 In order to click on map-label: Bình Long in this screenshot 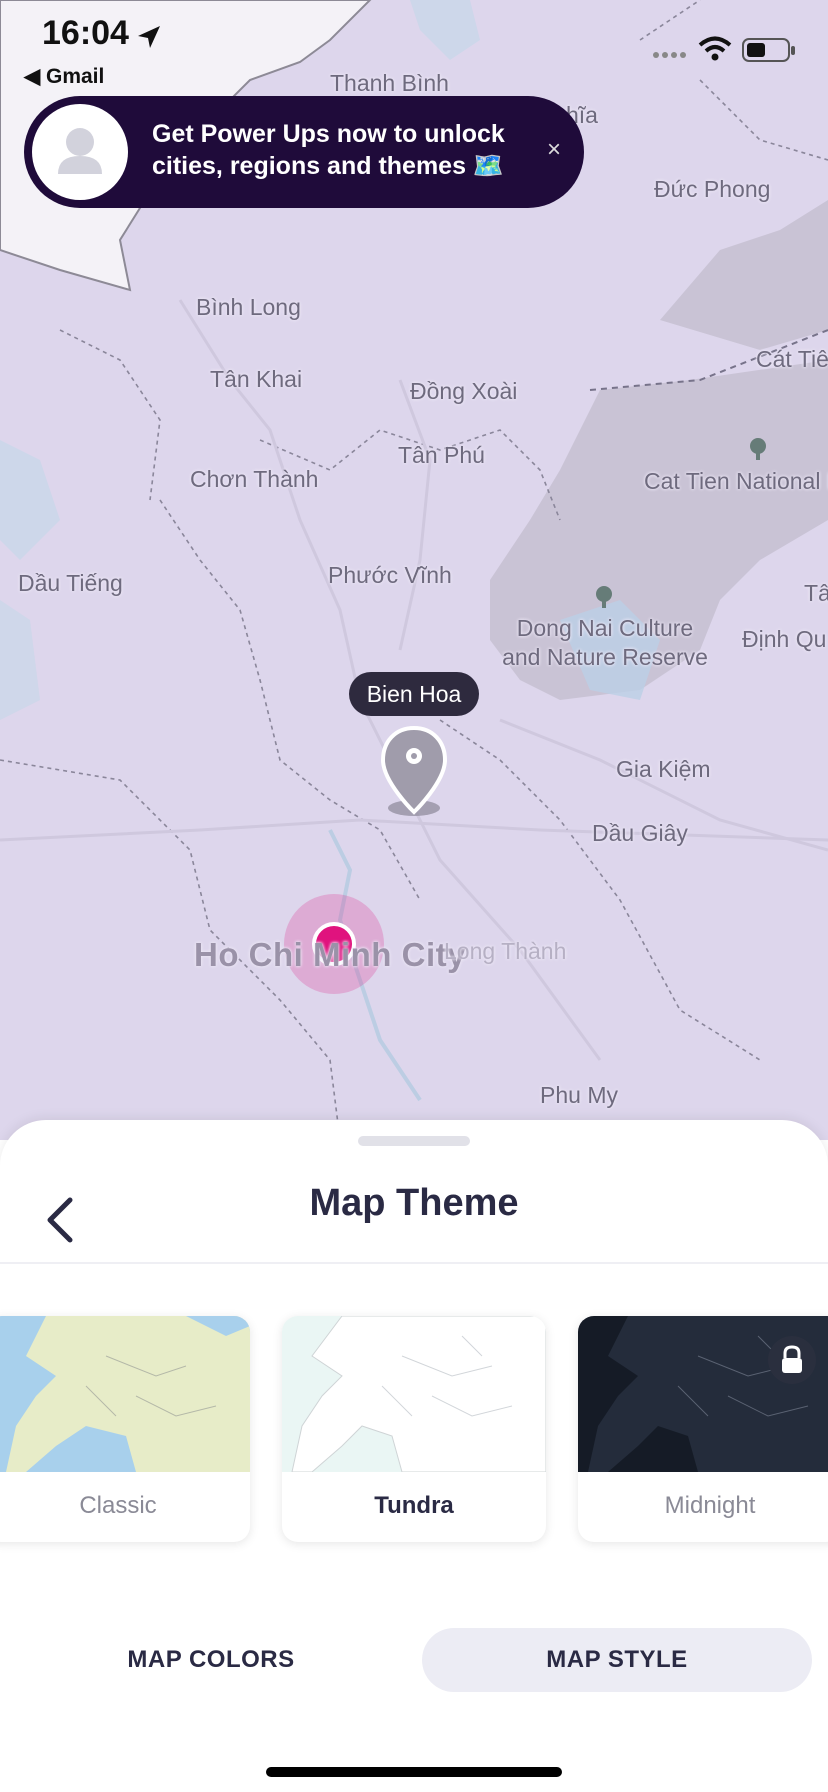, I will do `click(248, 307)`.